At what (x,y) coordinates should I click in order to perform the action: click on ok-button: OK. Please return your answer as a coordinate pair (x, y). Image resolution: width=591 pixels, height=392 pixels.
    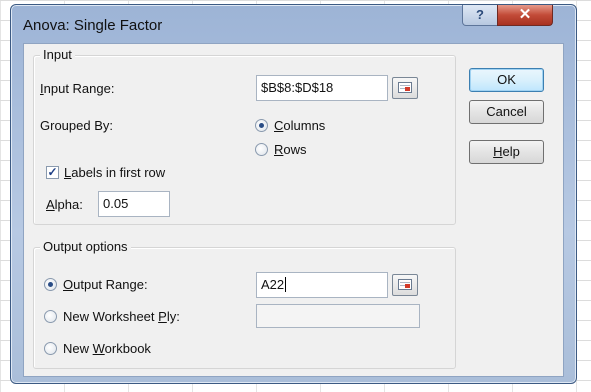
    Looking at the image, I should click on (506, 80).